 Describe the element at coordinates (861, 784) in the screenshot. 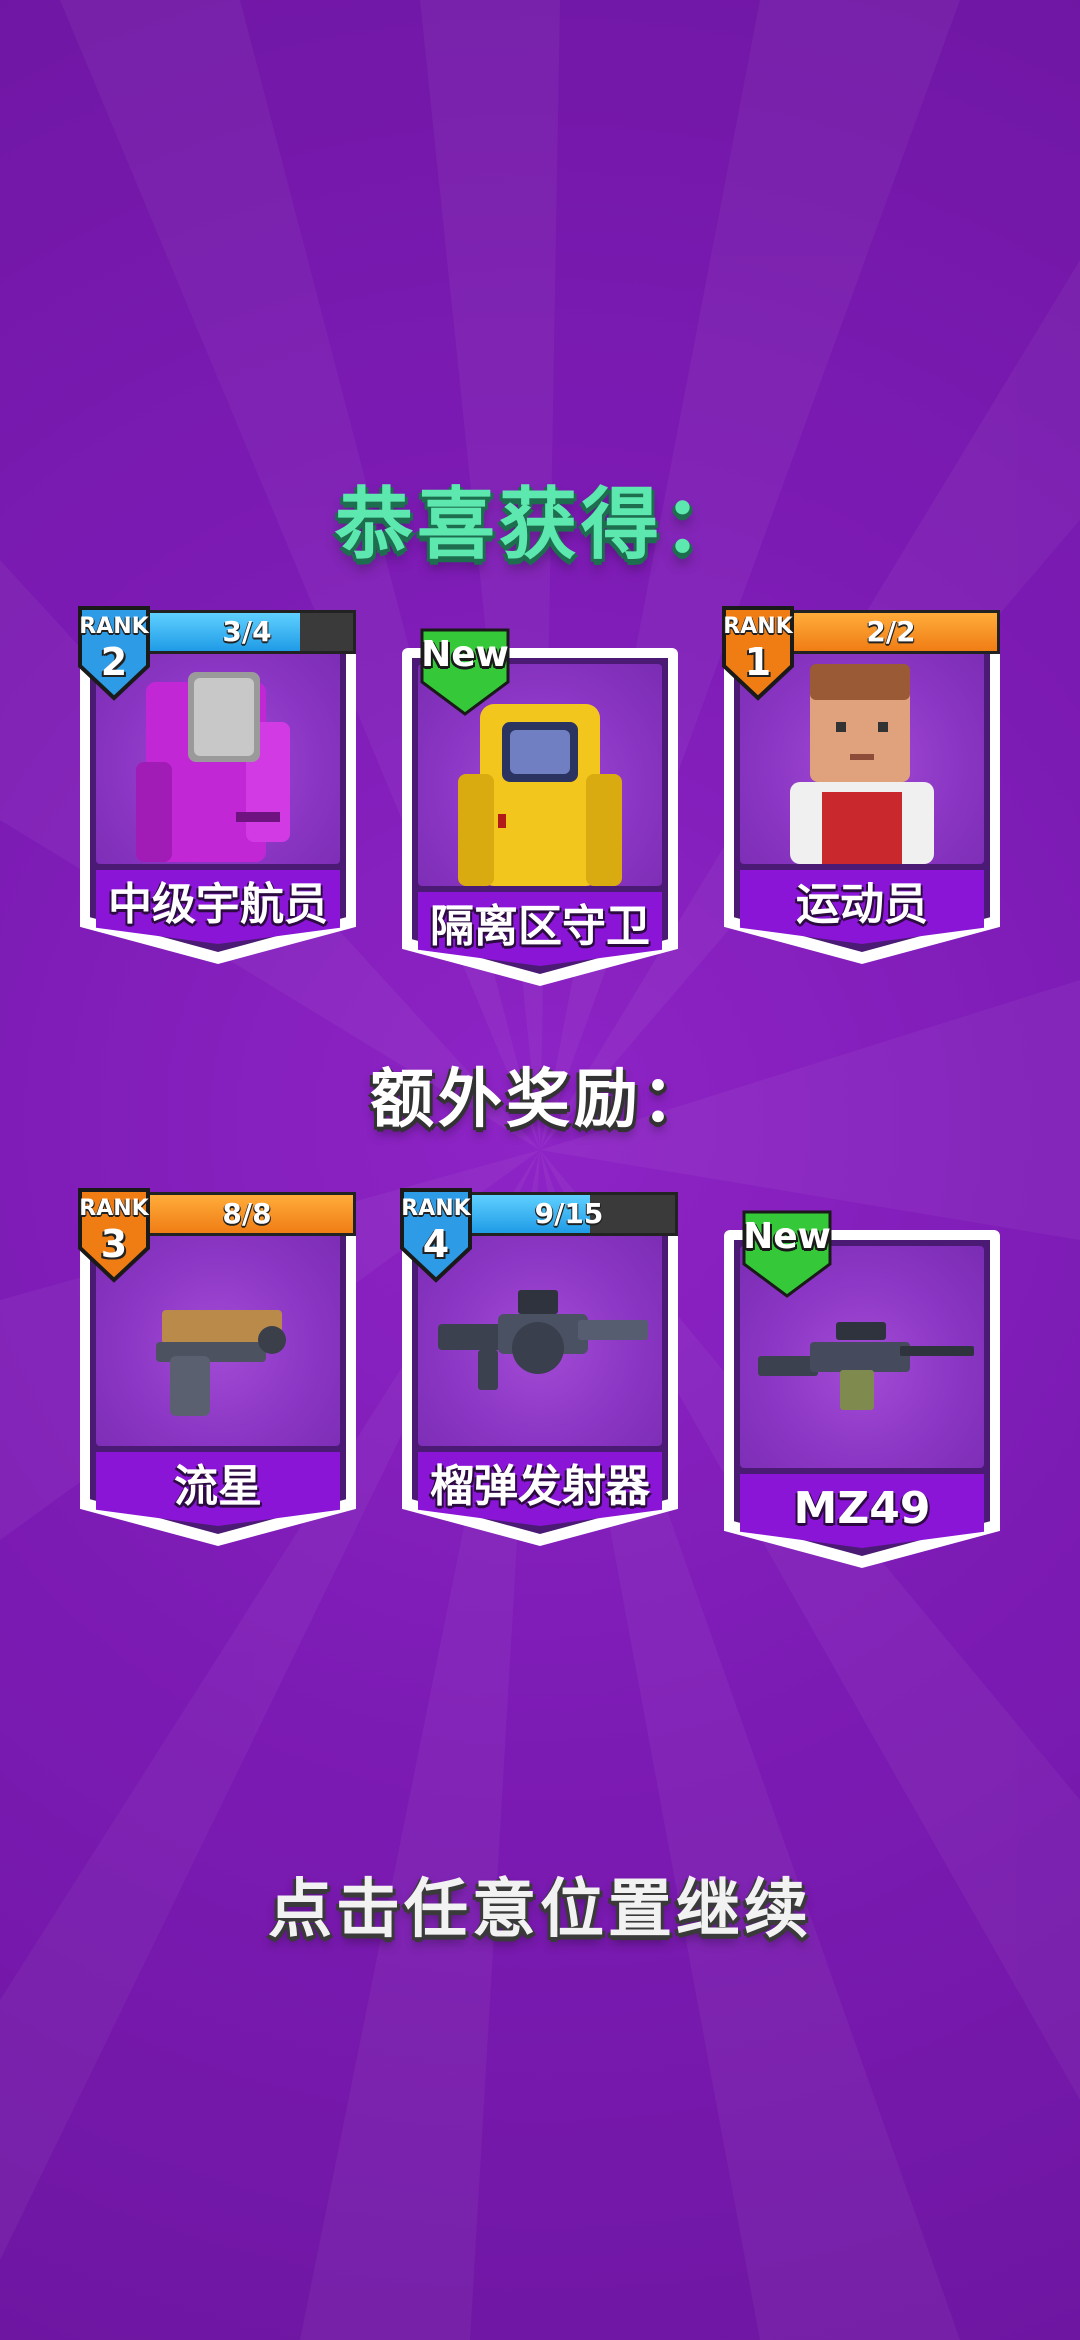

I see `reward-card-athlete: 运动员 2/2 RANK 1` at that location.